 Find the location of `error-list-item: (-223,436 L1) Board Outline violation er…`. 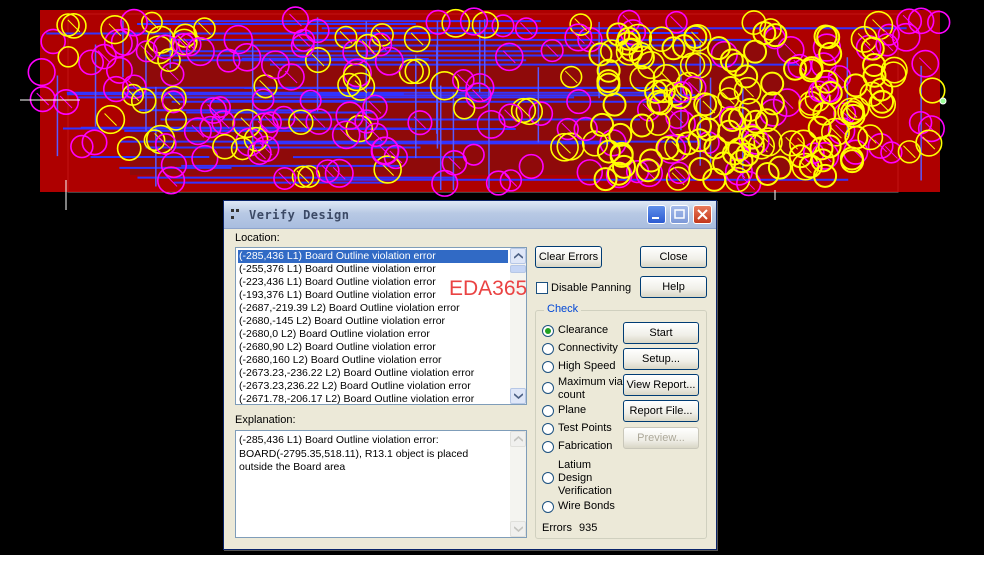

error-list-item: (-223,436 L1) Board Outline violation er… is located at coordinates (337, 282).